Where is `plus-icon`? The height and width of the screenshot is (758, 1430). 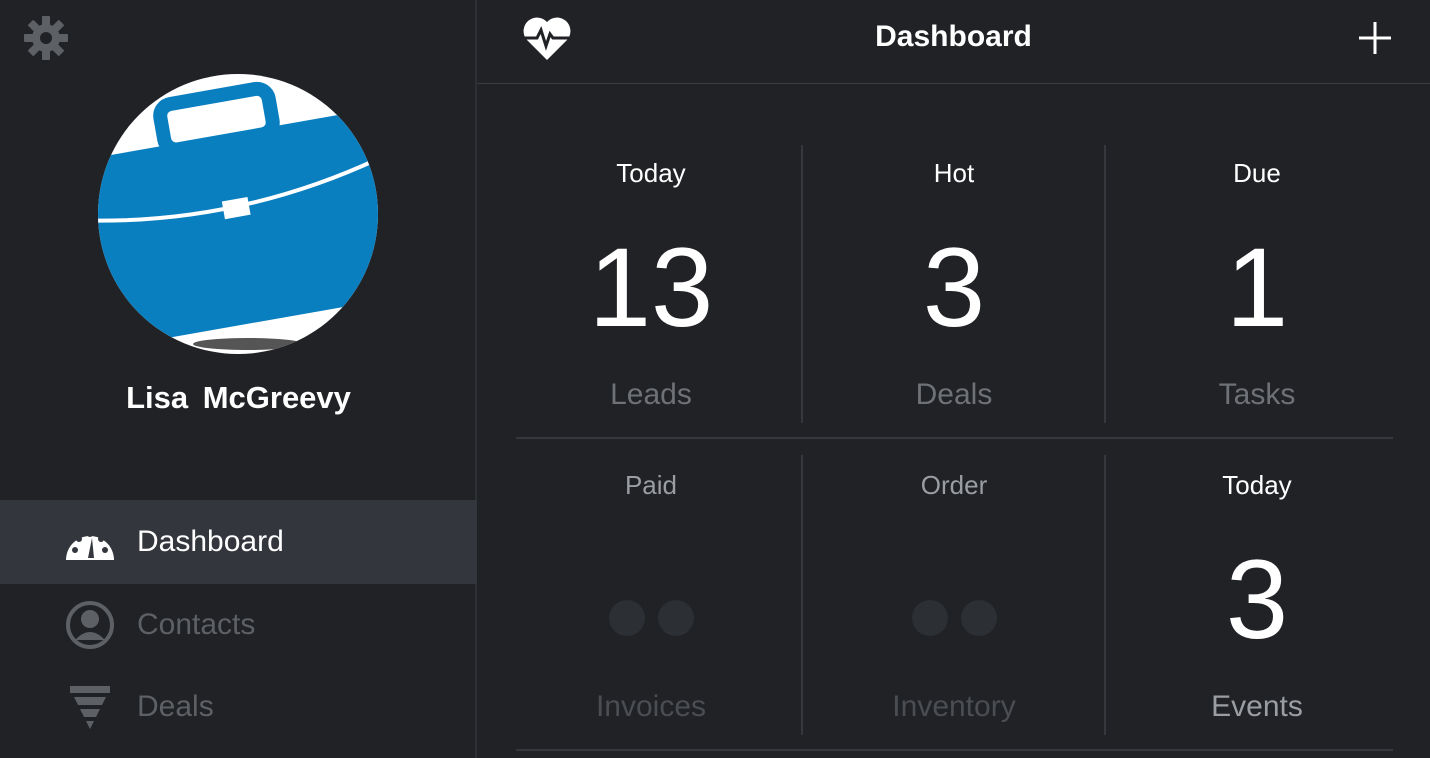
plus-icon is located at coordinates (1375, 38).